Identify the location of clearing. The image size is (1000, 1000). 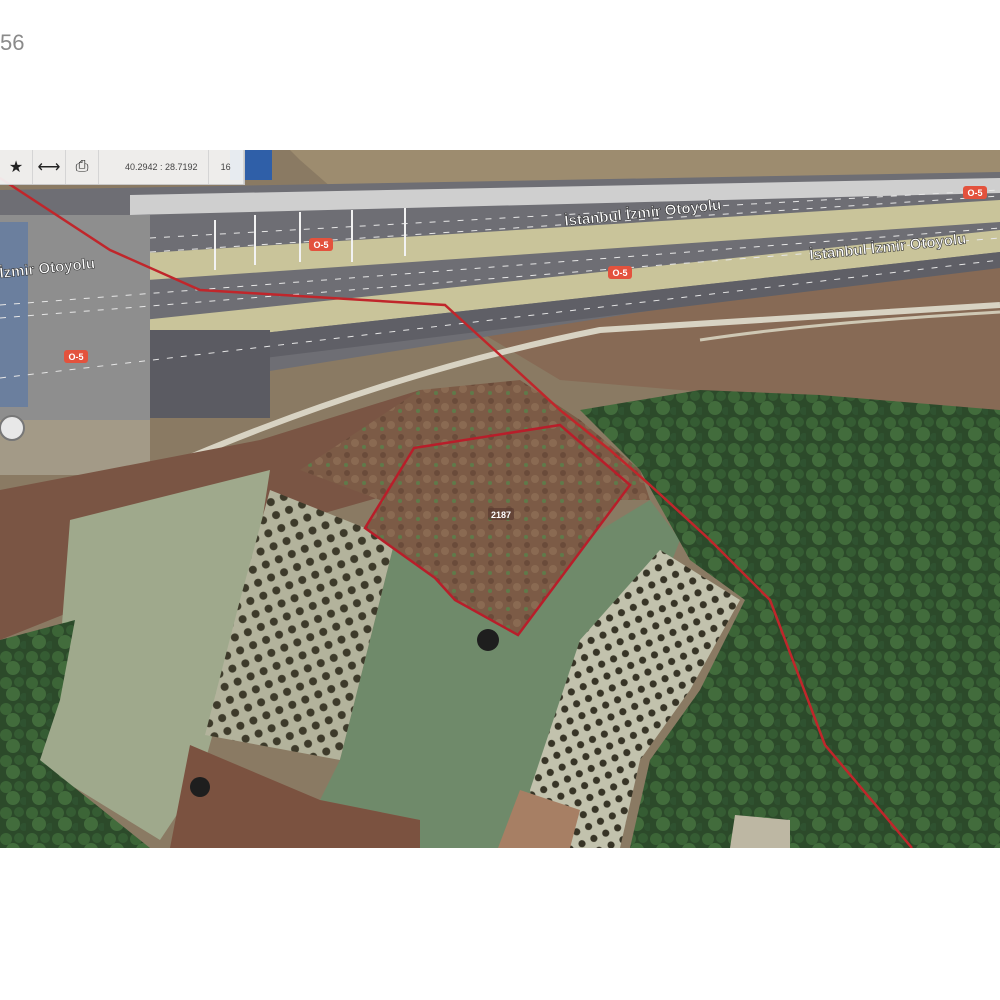
(760, 831).